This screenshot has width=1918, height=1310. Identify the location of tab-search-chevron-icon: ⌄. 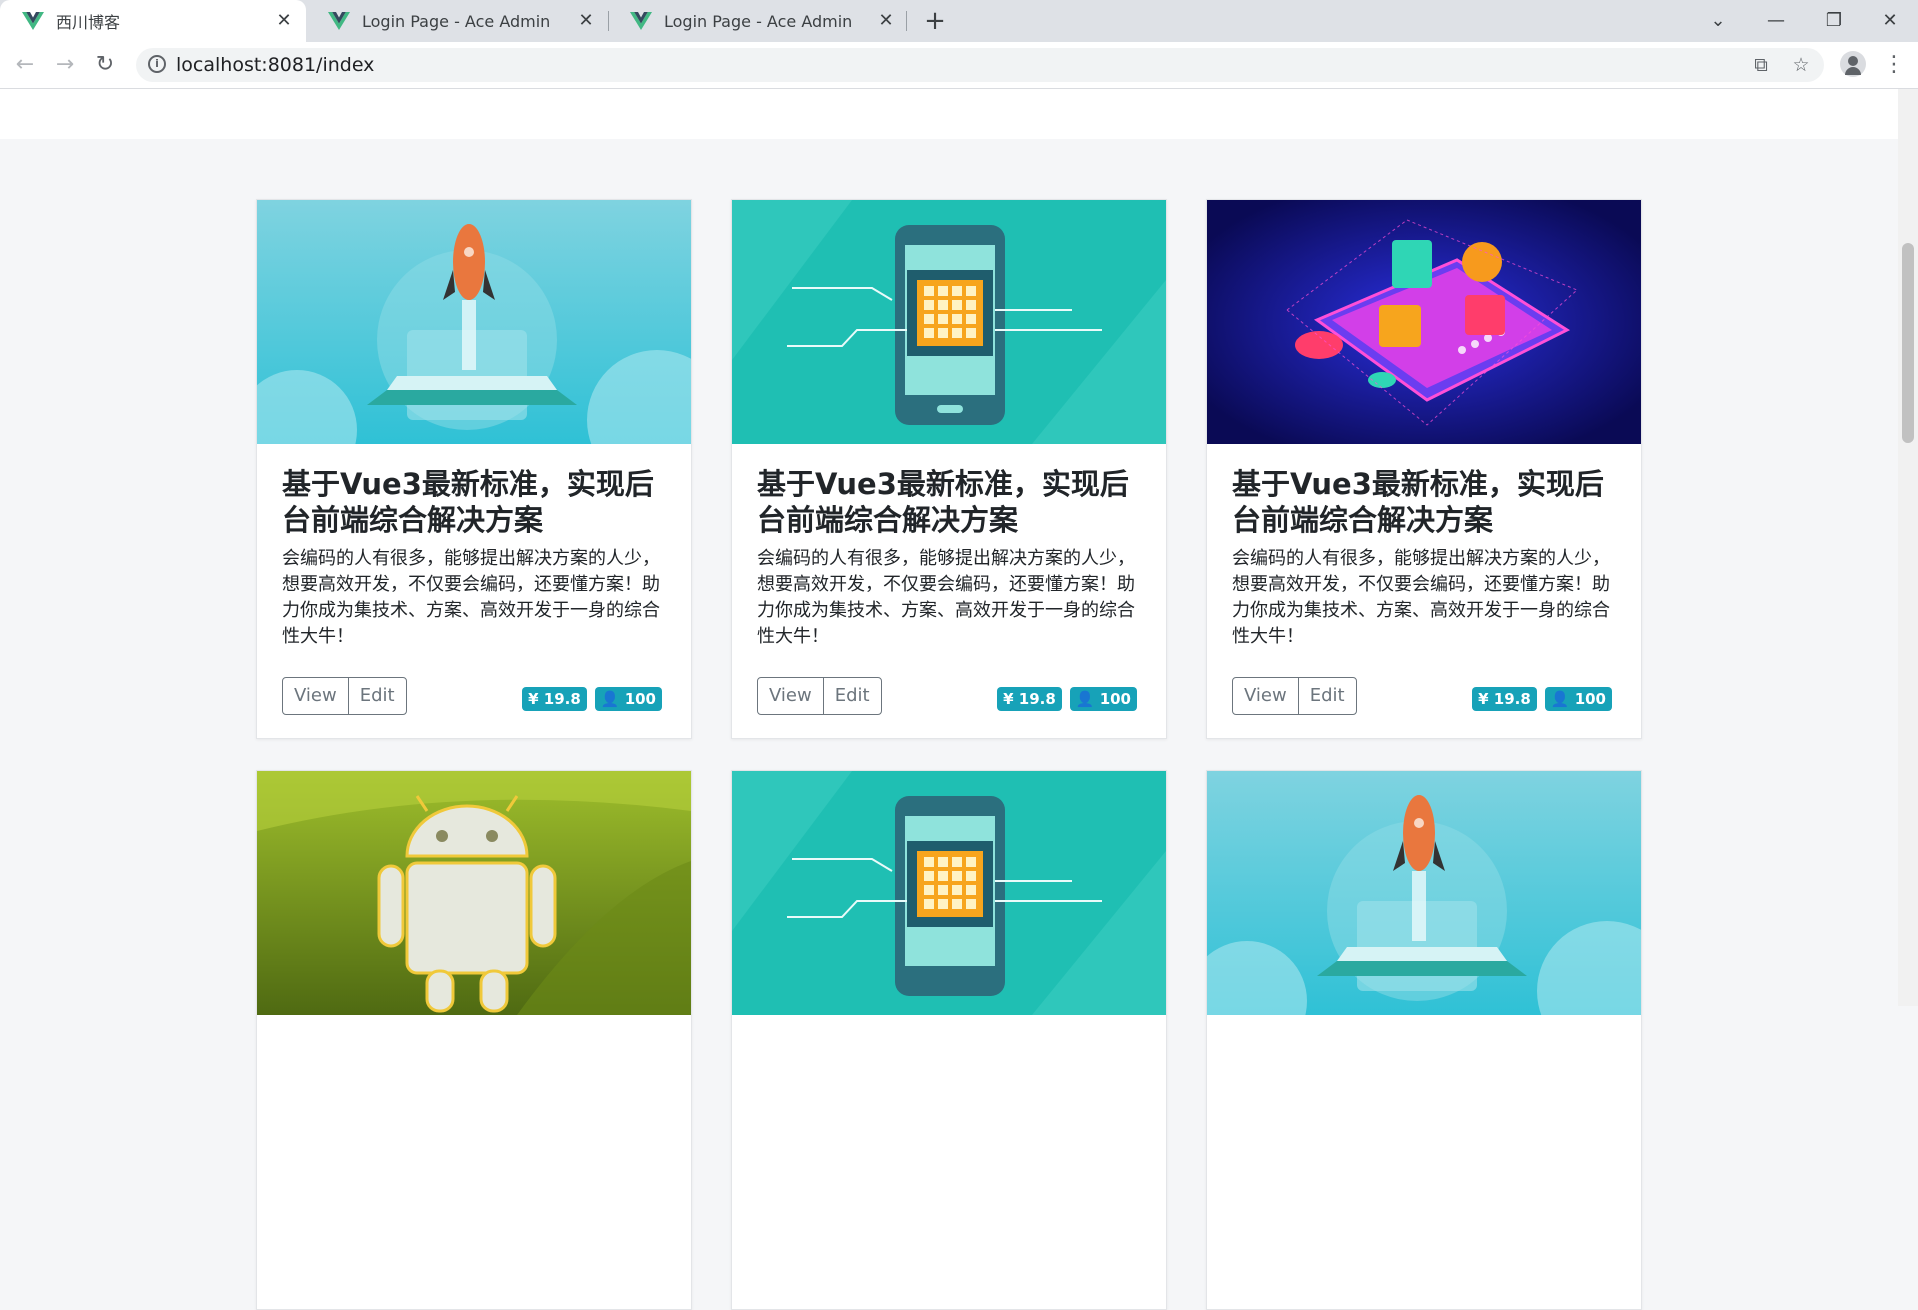
(1718, 21).